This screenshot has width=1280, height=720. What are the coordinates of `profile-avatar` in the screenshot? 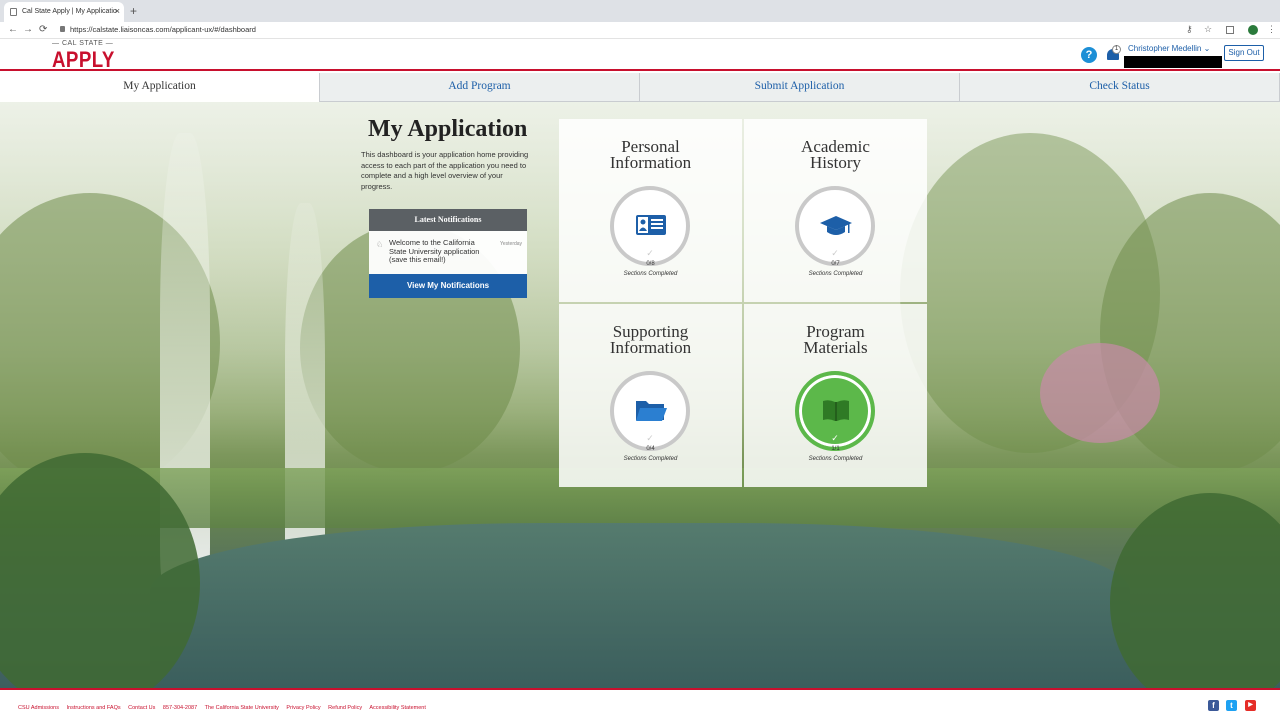 It's located at (1253, 30).